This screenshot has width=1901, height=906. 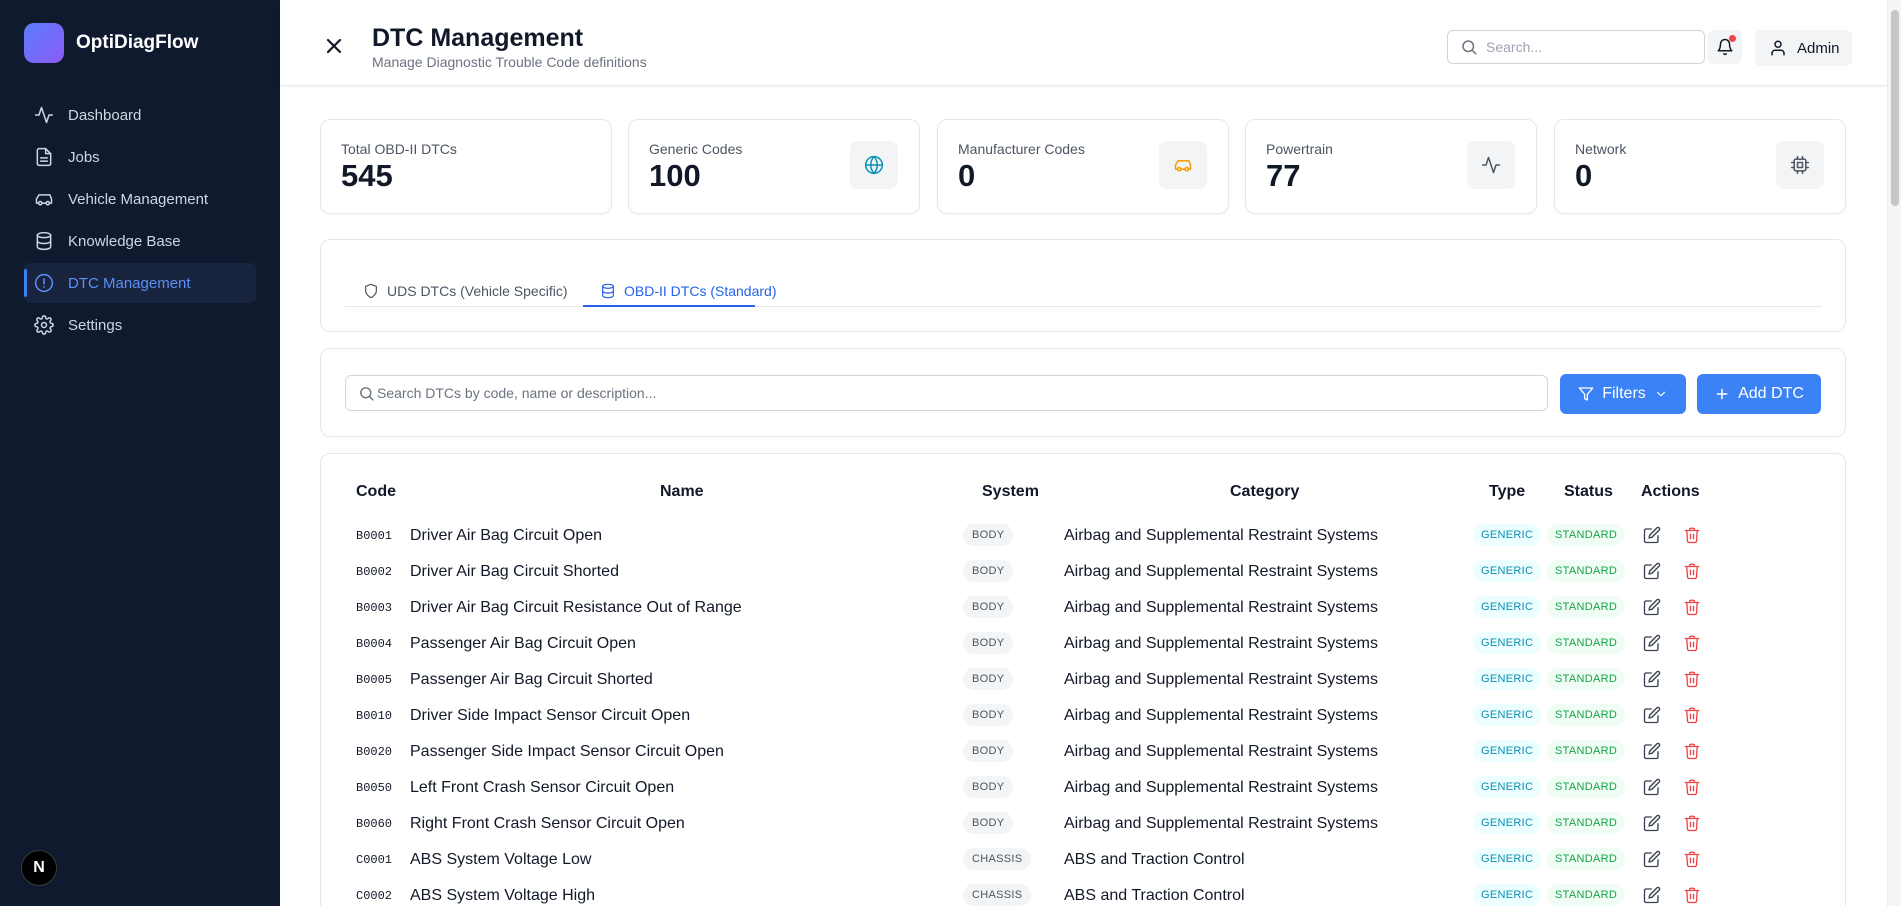 I want to click on stat-label: Generic Codes, so click(x=696, y=149).